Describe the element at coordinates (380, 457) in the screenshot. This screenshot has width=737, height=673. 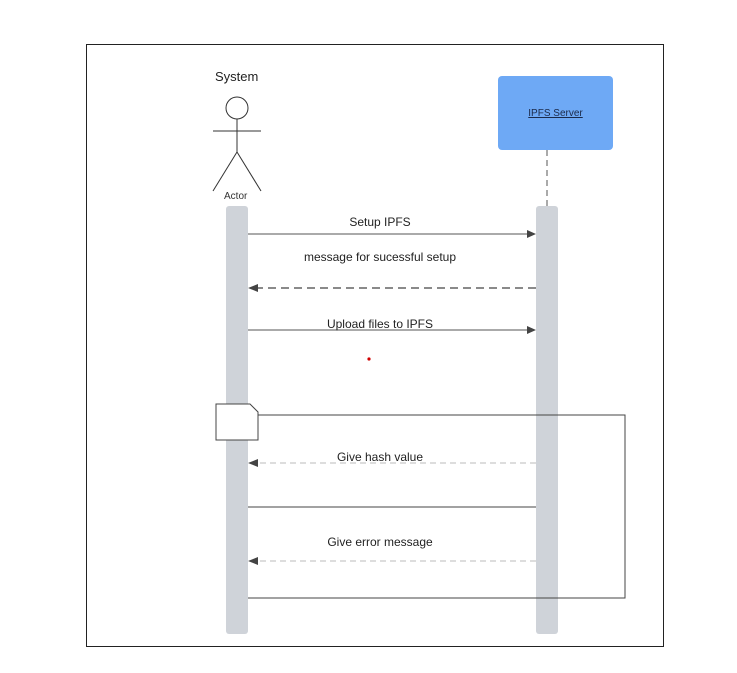
I see `message-give-hash: Give hash value` at that location.